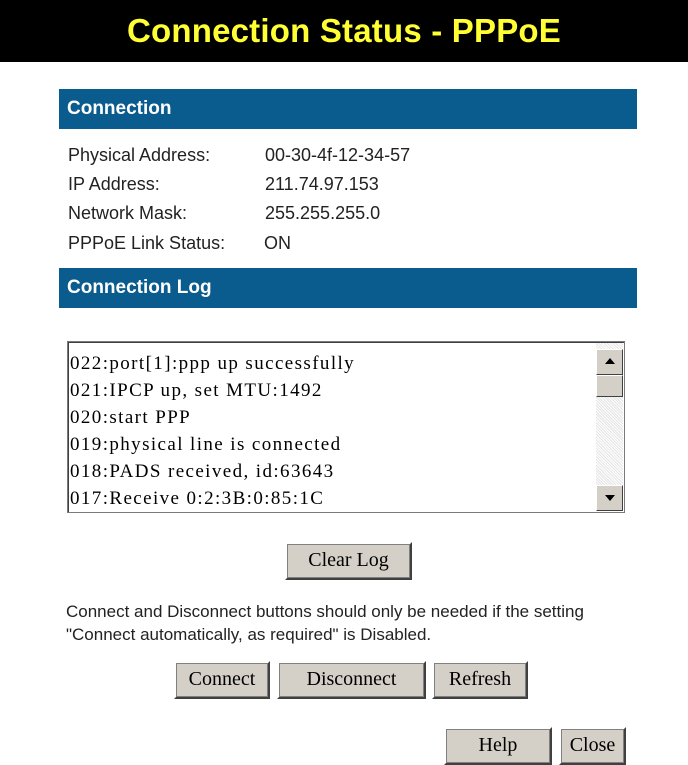 The width and height of the screenshot is (688, 765). Describe the element at coordinates (197, 498) in the screenshot. I see `log-line: 017:Receive 0:2:3B:0:85:1C` at that location.